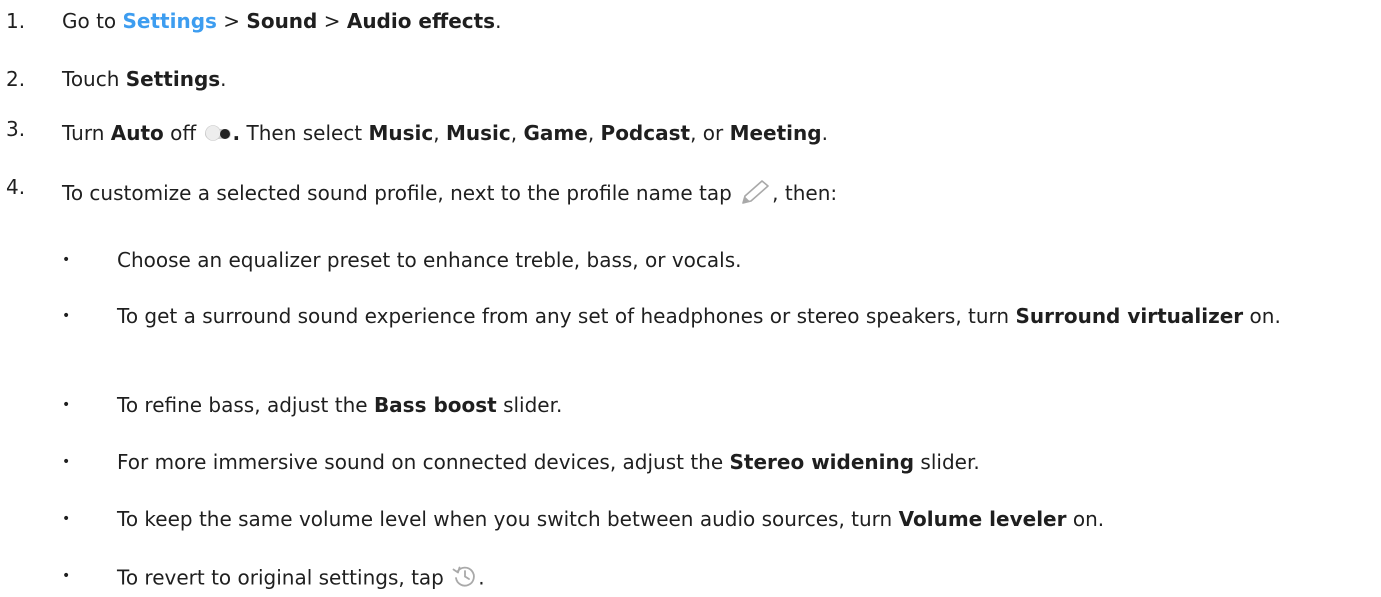  I want to click on history-icon, so click(464, 579).